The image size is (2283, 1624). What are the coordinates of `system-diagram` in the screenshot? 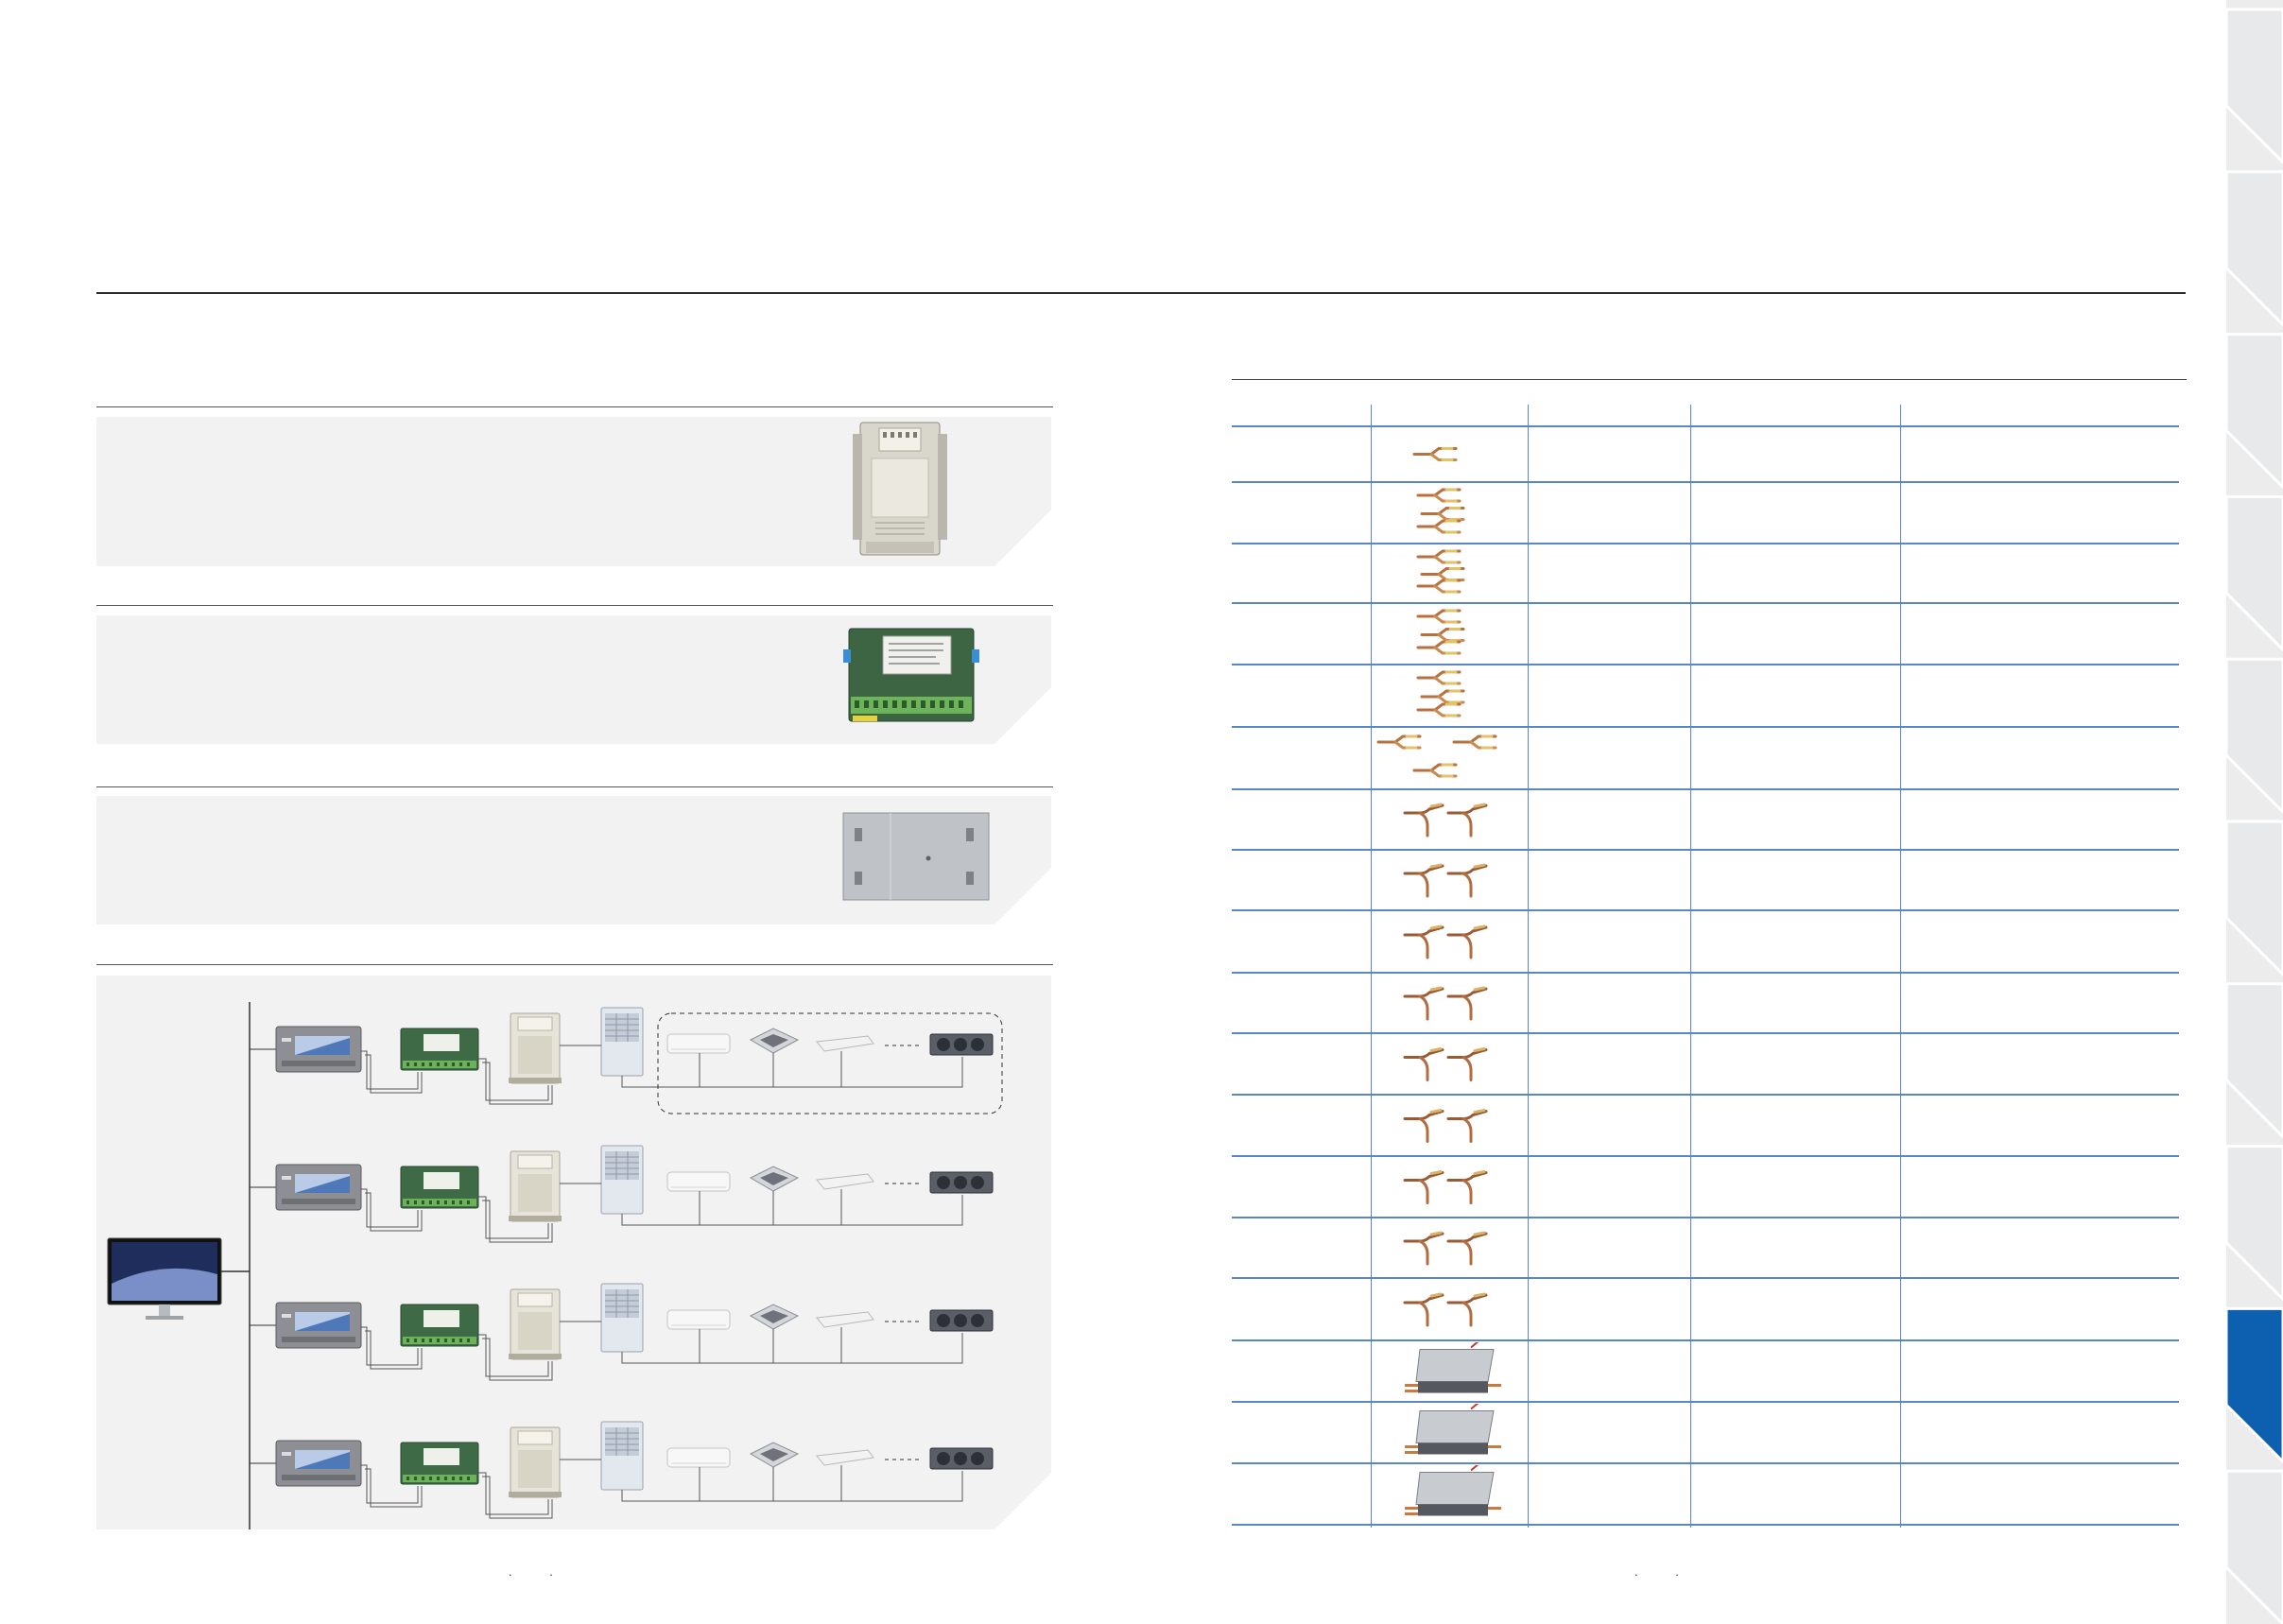 It's located at (573, 1252).